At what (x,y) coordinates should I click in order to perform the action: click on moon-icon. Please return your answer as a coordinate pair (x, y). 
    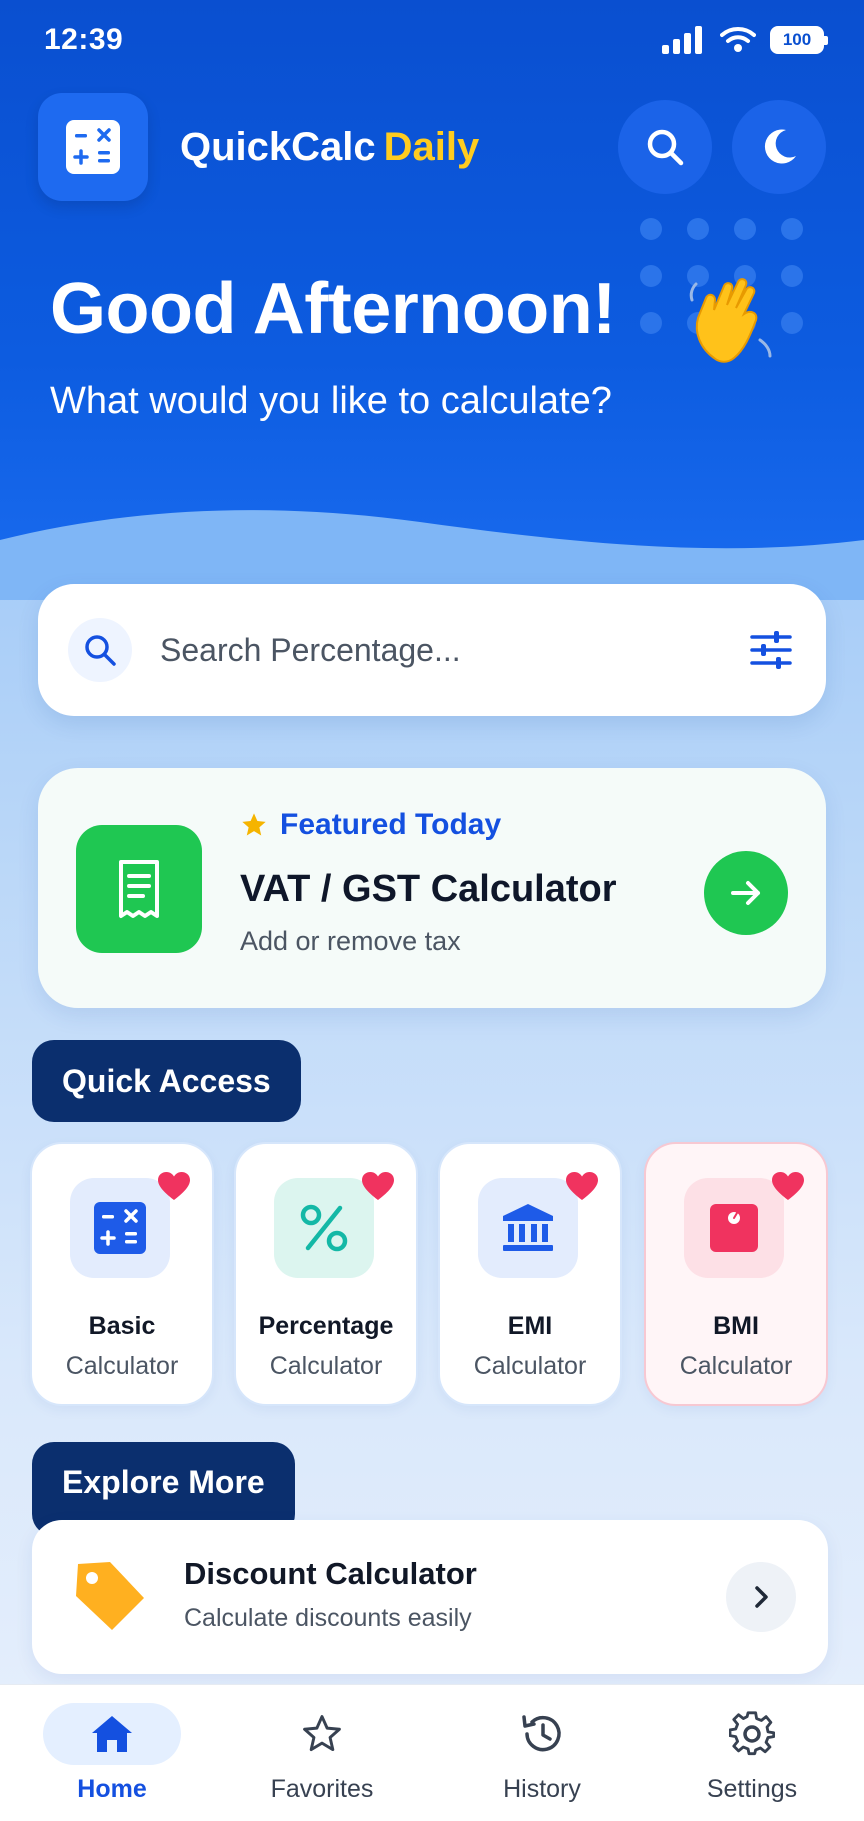
    Looking at the image, I should click on (780, 146).